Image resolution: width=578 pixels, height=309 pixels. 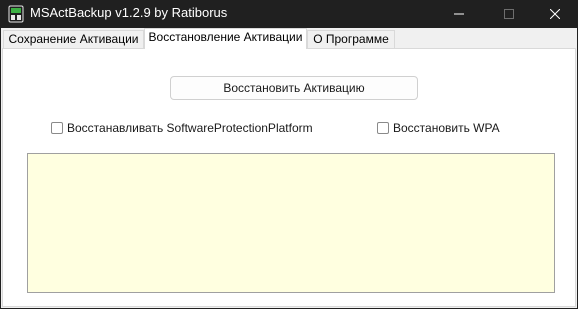 I want to click on maximize-button, so click(x=509, y=14).